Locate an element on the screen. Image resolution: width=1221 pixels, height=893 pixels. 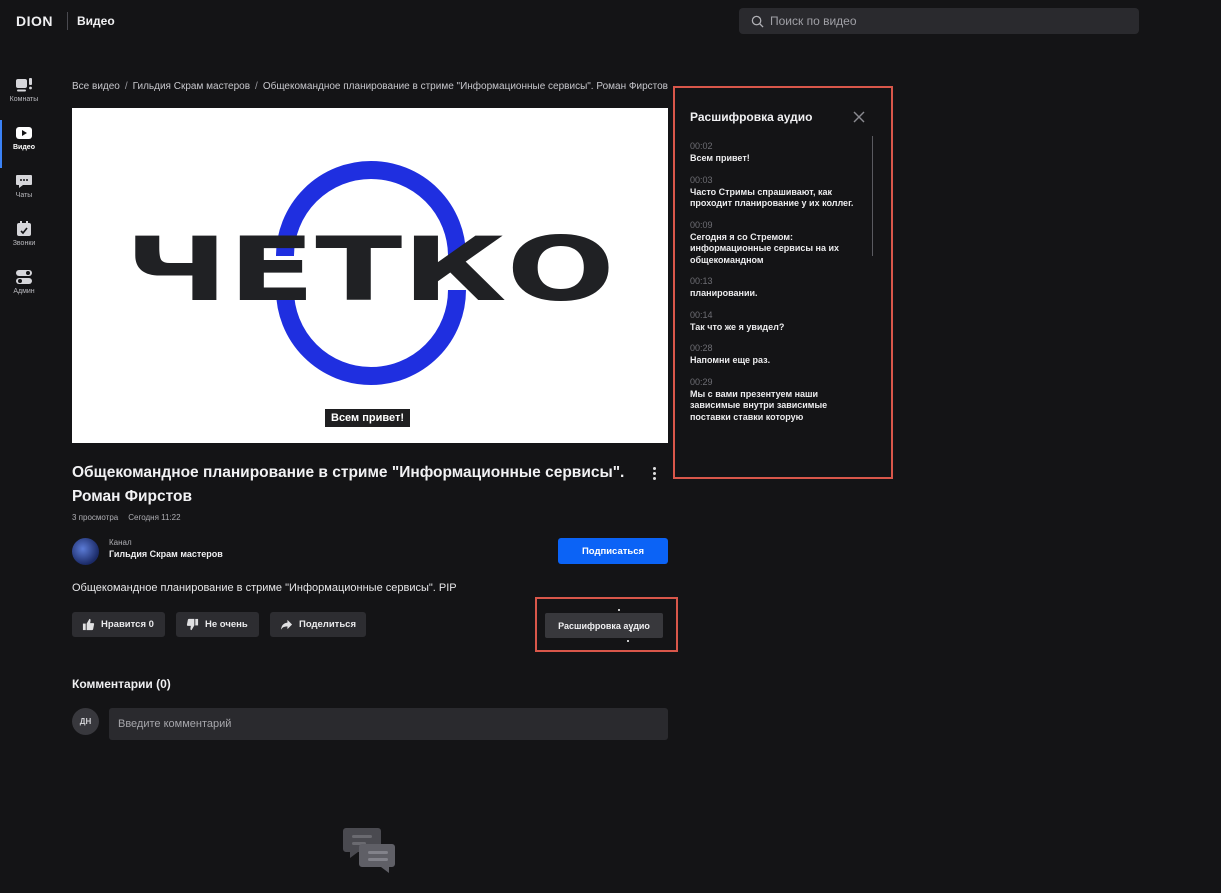
dislike-button: Не очень is located at coordinates (217, 624).